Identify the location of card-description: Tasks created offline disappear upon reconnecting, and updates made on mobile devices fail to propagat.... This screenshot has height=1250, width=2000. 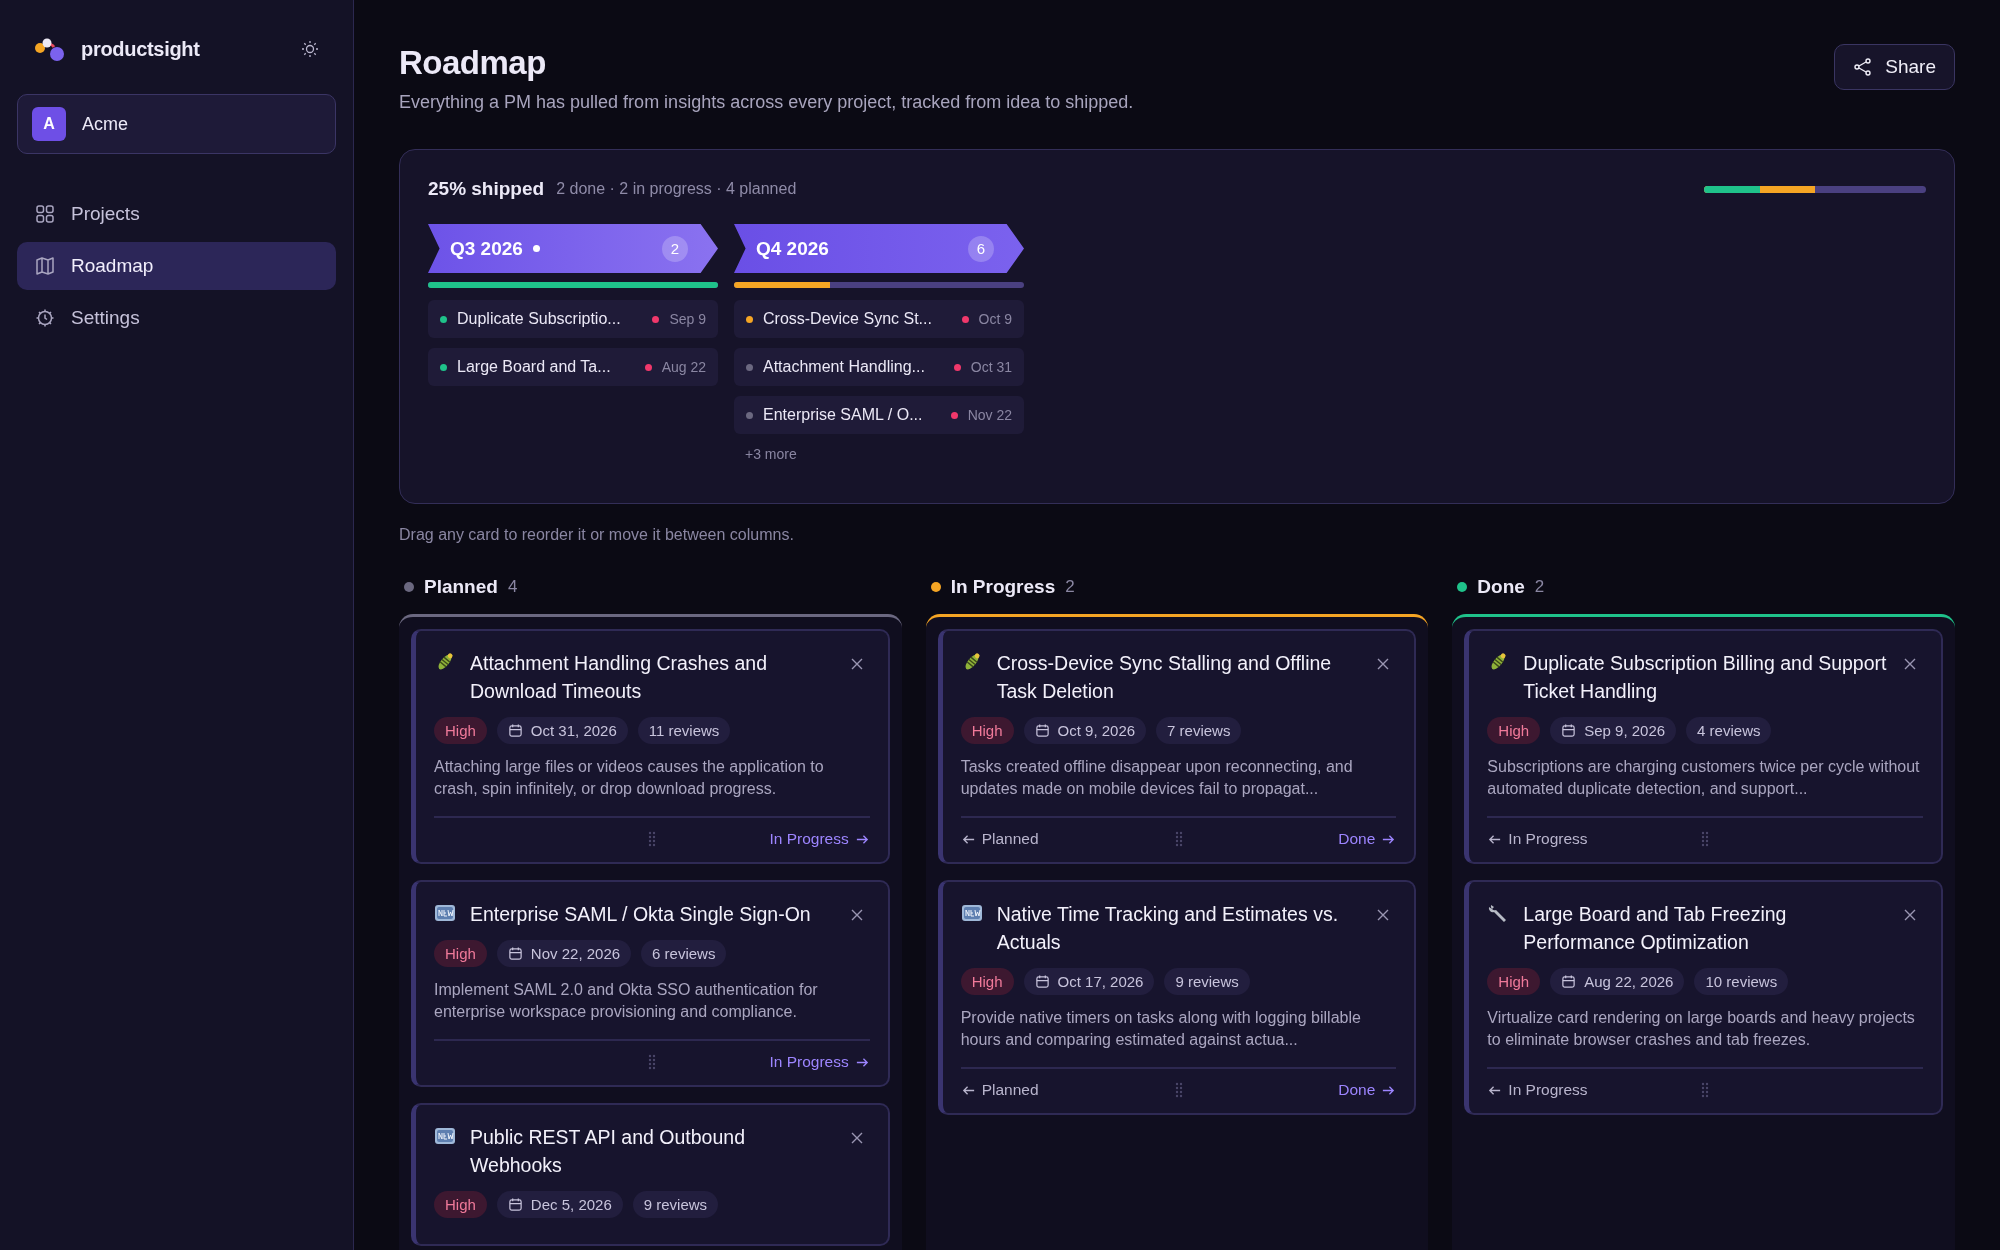
(1178, 787).